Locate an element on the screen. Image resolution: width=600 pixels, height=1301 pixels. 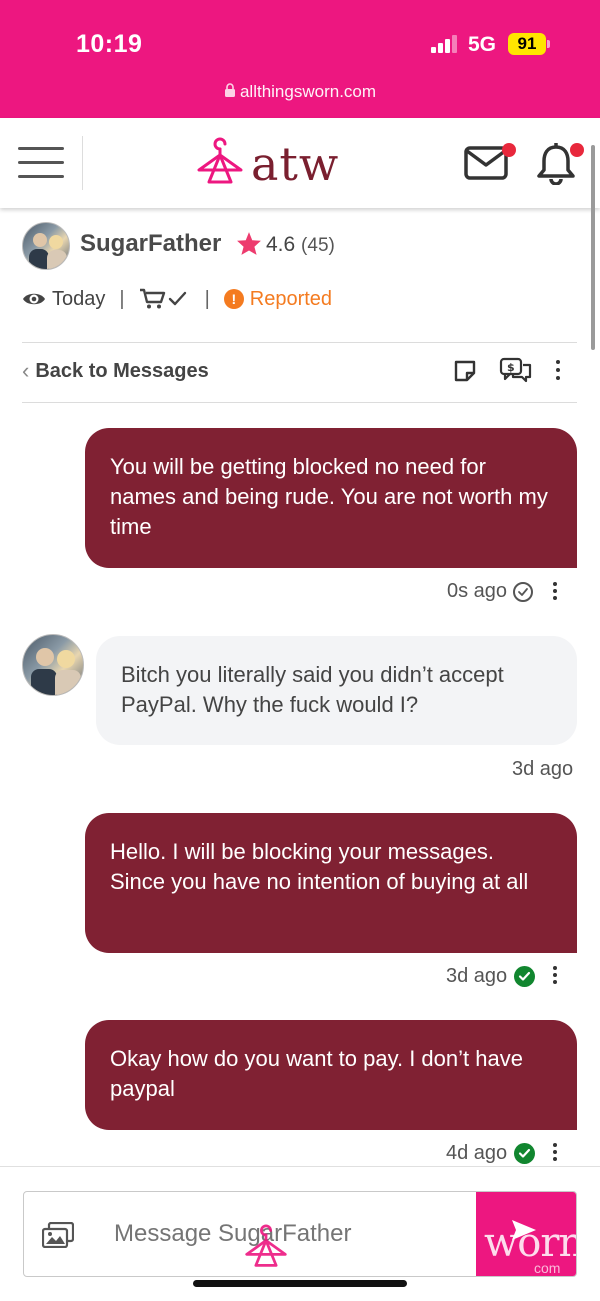
logo-text: atw is located at coordinates (295, 164).